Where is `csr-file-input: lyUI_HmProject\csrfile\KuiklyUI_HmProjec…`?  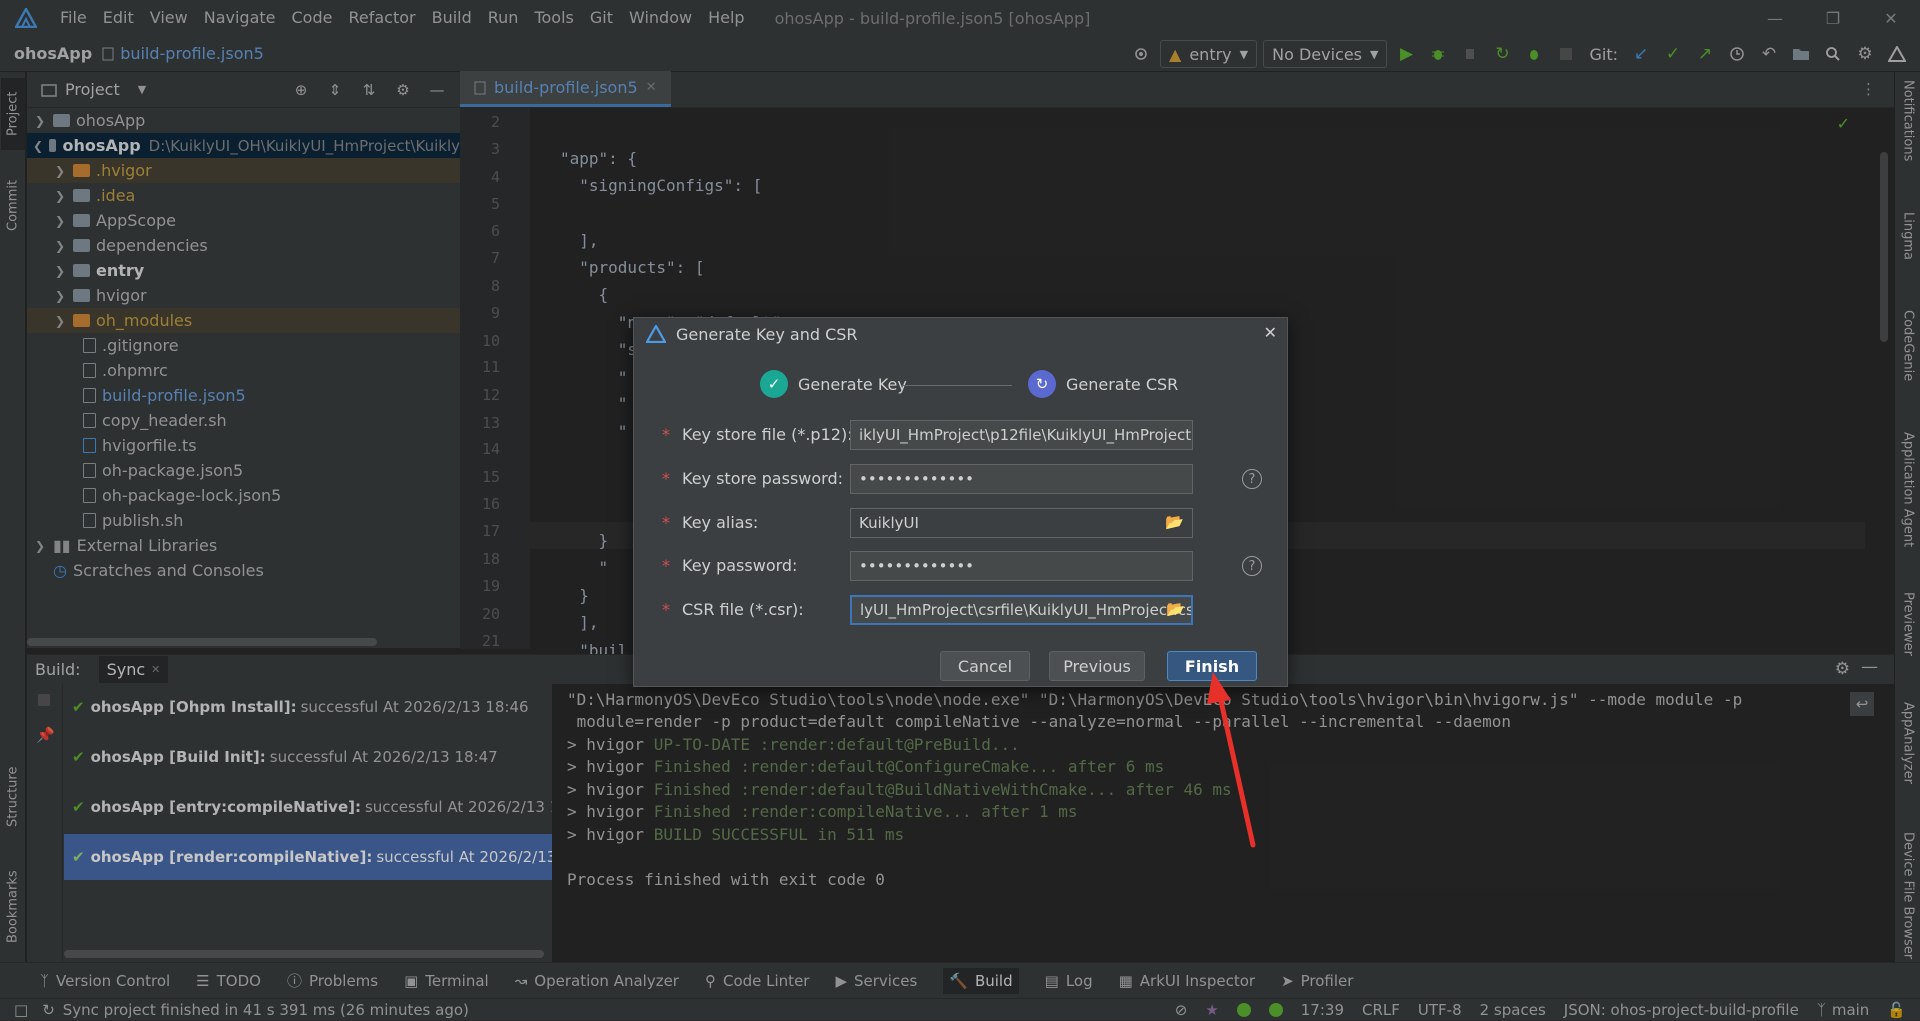
csr-file-input: lyUI_HmProject\csrfile\KuiklyUI_HmProjec… is located at coordinates (1021, 610).